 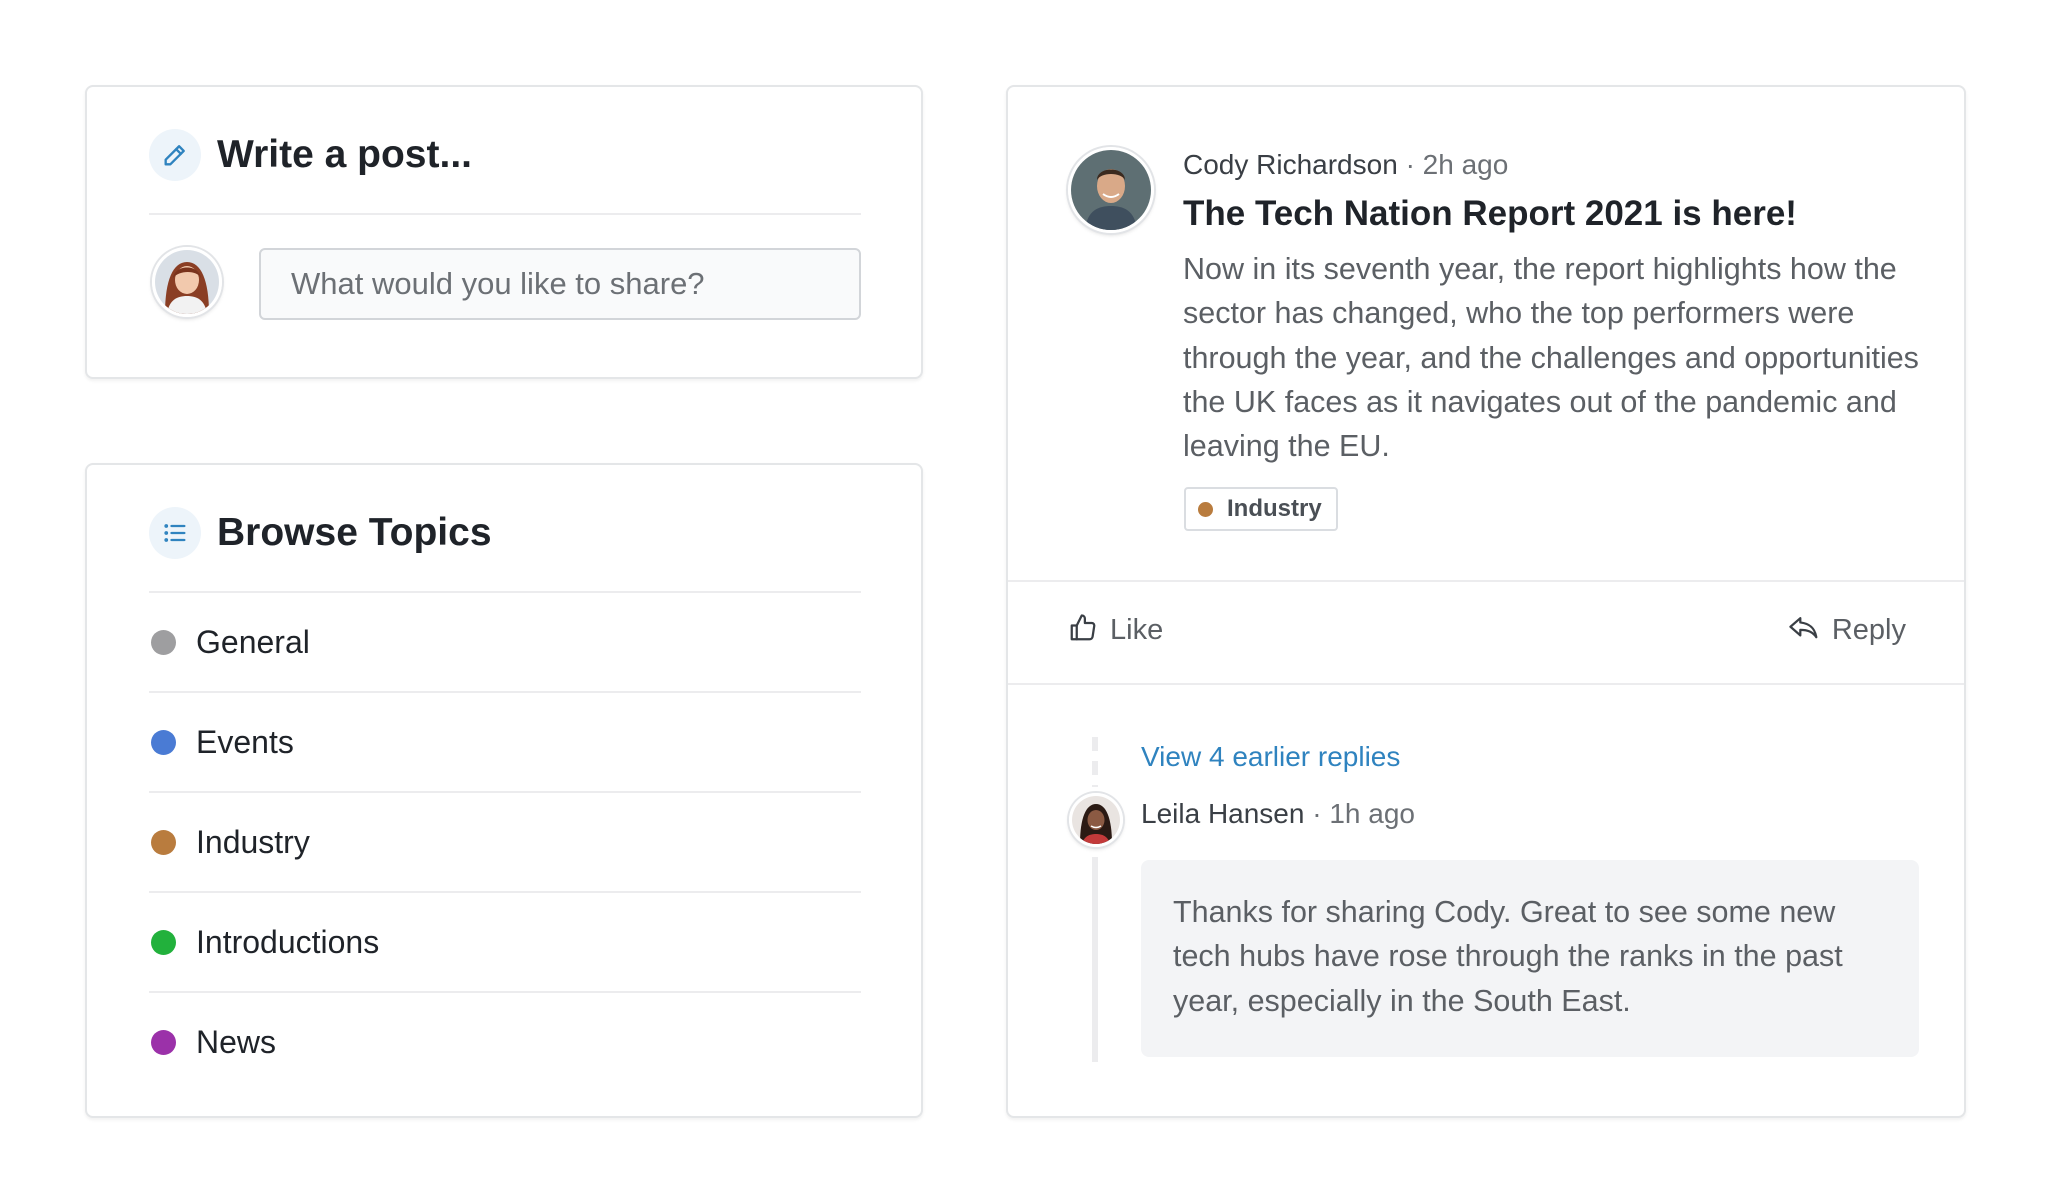 I want to click on post-meta: Cody Richardson · 2h ago, so click(x=1345, y=165).